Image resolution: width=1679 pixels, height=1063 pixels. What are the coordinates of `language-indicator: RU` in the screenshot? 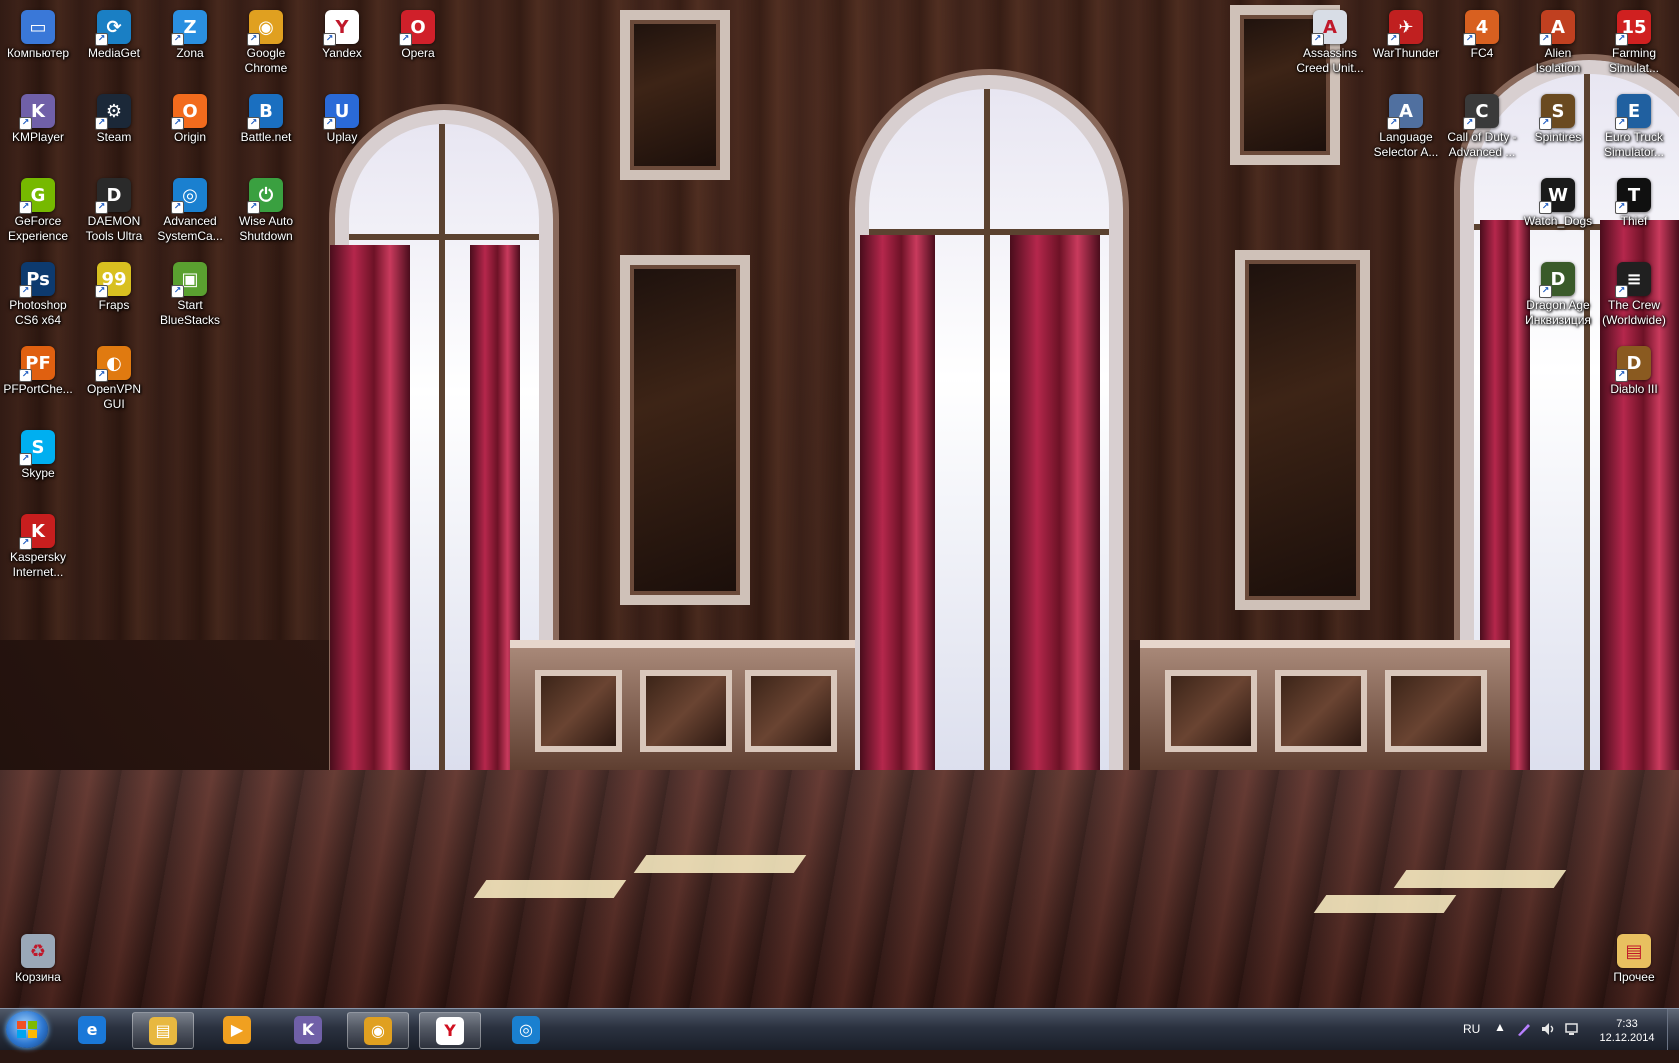 It's located at (1471, 1042).